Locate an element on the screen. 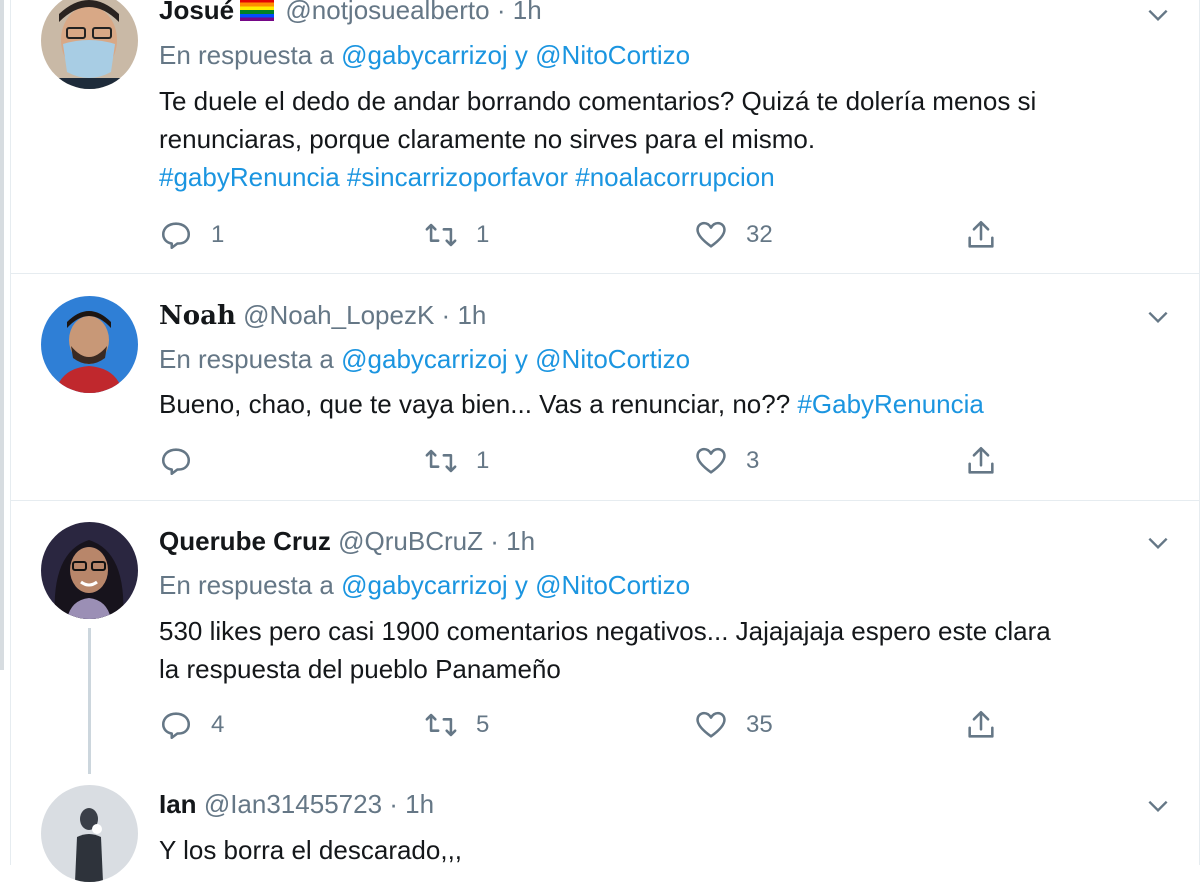 Image resolution: width=1200 pixels, height=882 pixels. retweet-button: 5 is located at coordinates (456, 725).